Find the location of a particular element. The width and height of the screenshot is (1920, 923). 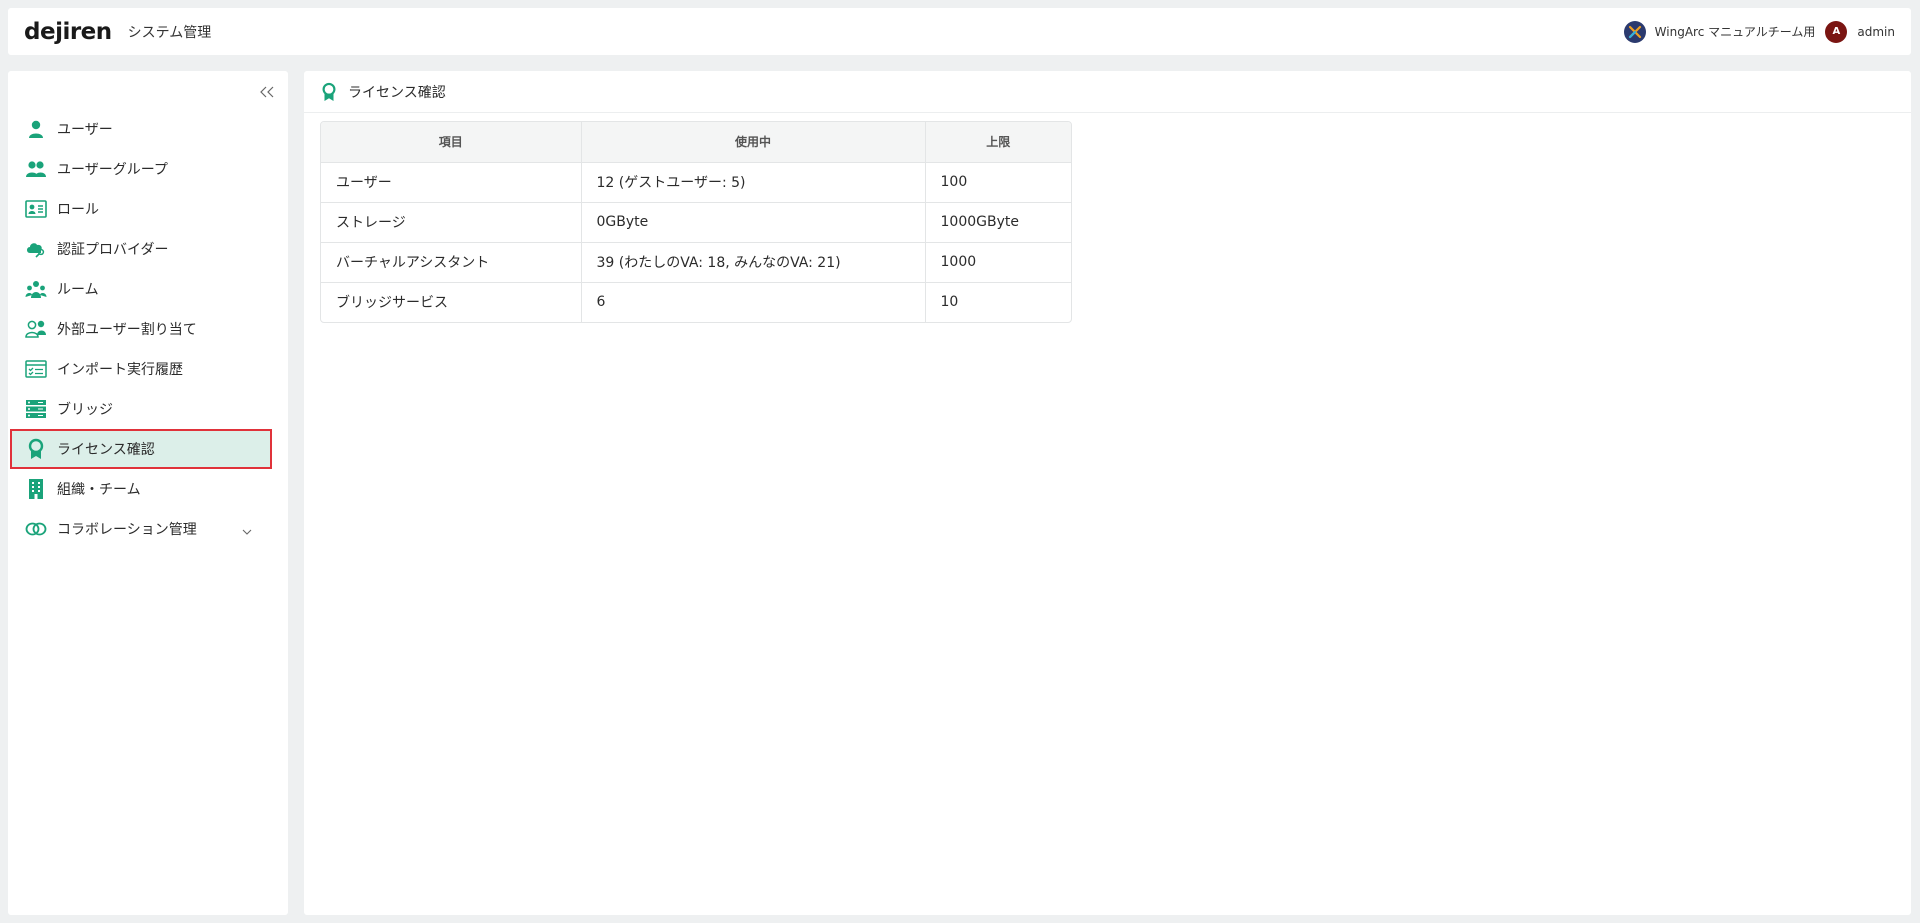

table-header-row: 項目 使用中 上限 is located at coordinates (696, 142).